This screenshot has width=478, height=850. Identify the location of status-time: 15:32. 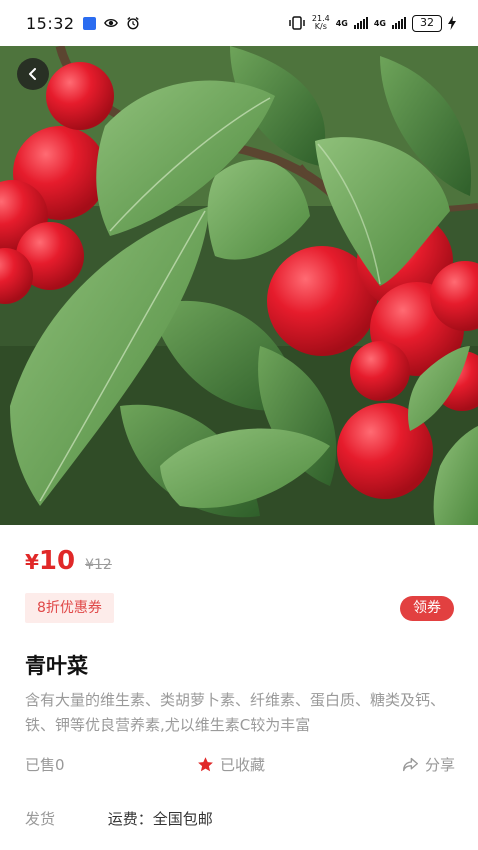
(50, 23).